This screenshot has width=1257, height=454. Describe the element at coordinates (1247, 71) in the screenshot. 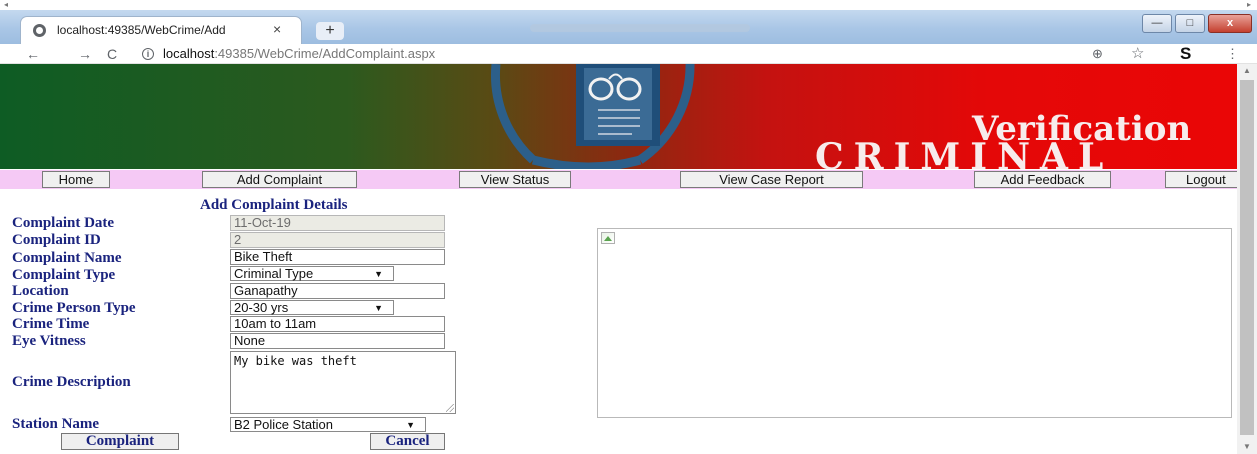

I see `scroll-up-icon: ▲` at that location.